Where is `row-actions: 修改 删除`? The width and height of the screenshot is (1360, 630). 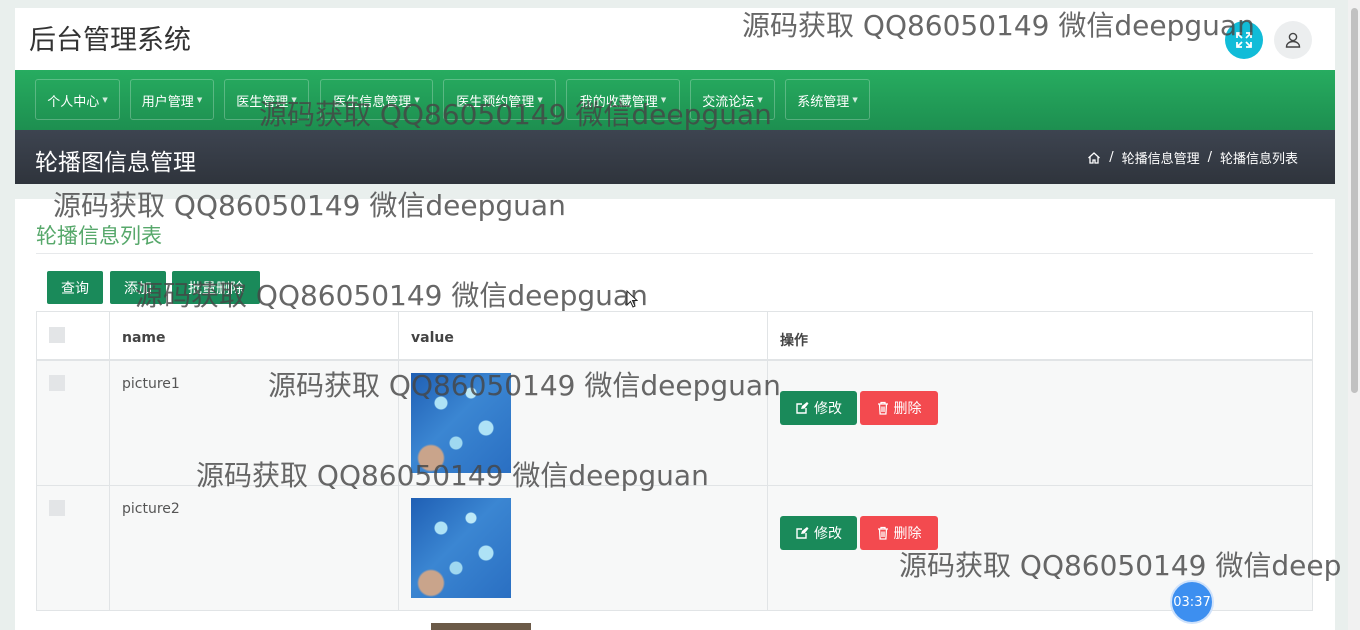
row-actions: 修改 删除 is located at coordinates (859, 408).